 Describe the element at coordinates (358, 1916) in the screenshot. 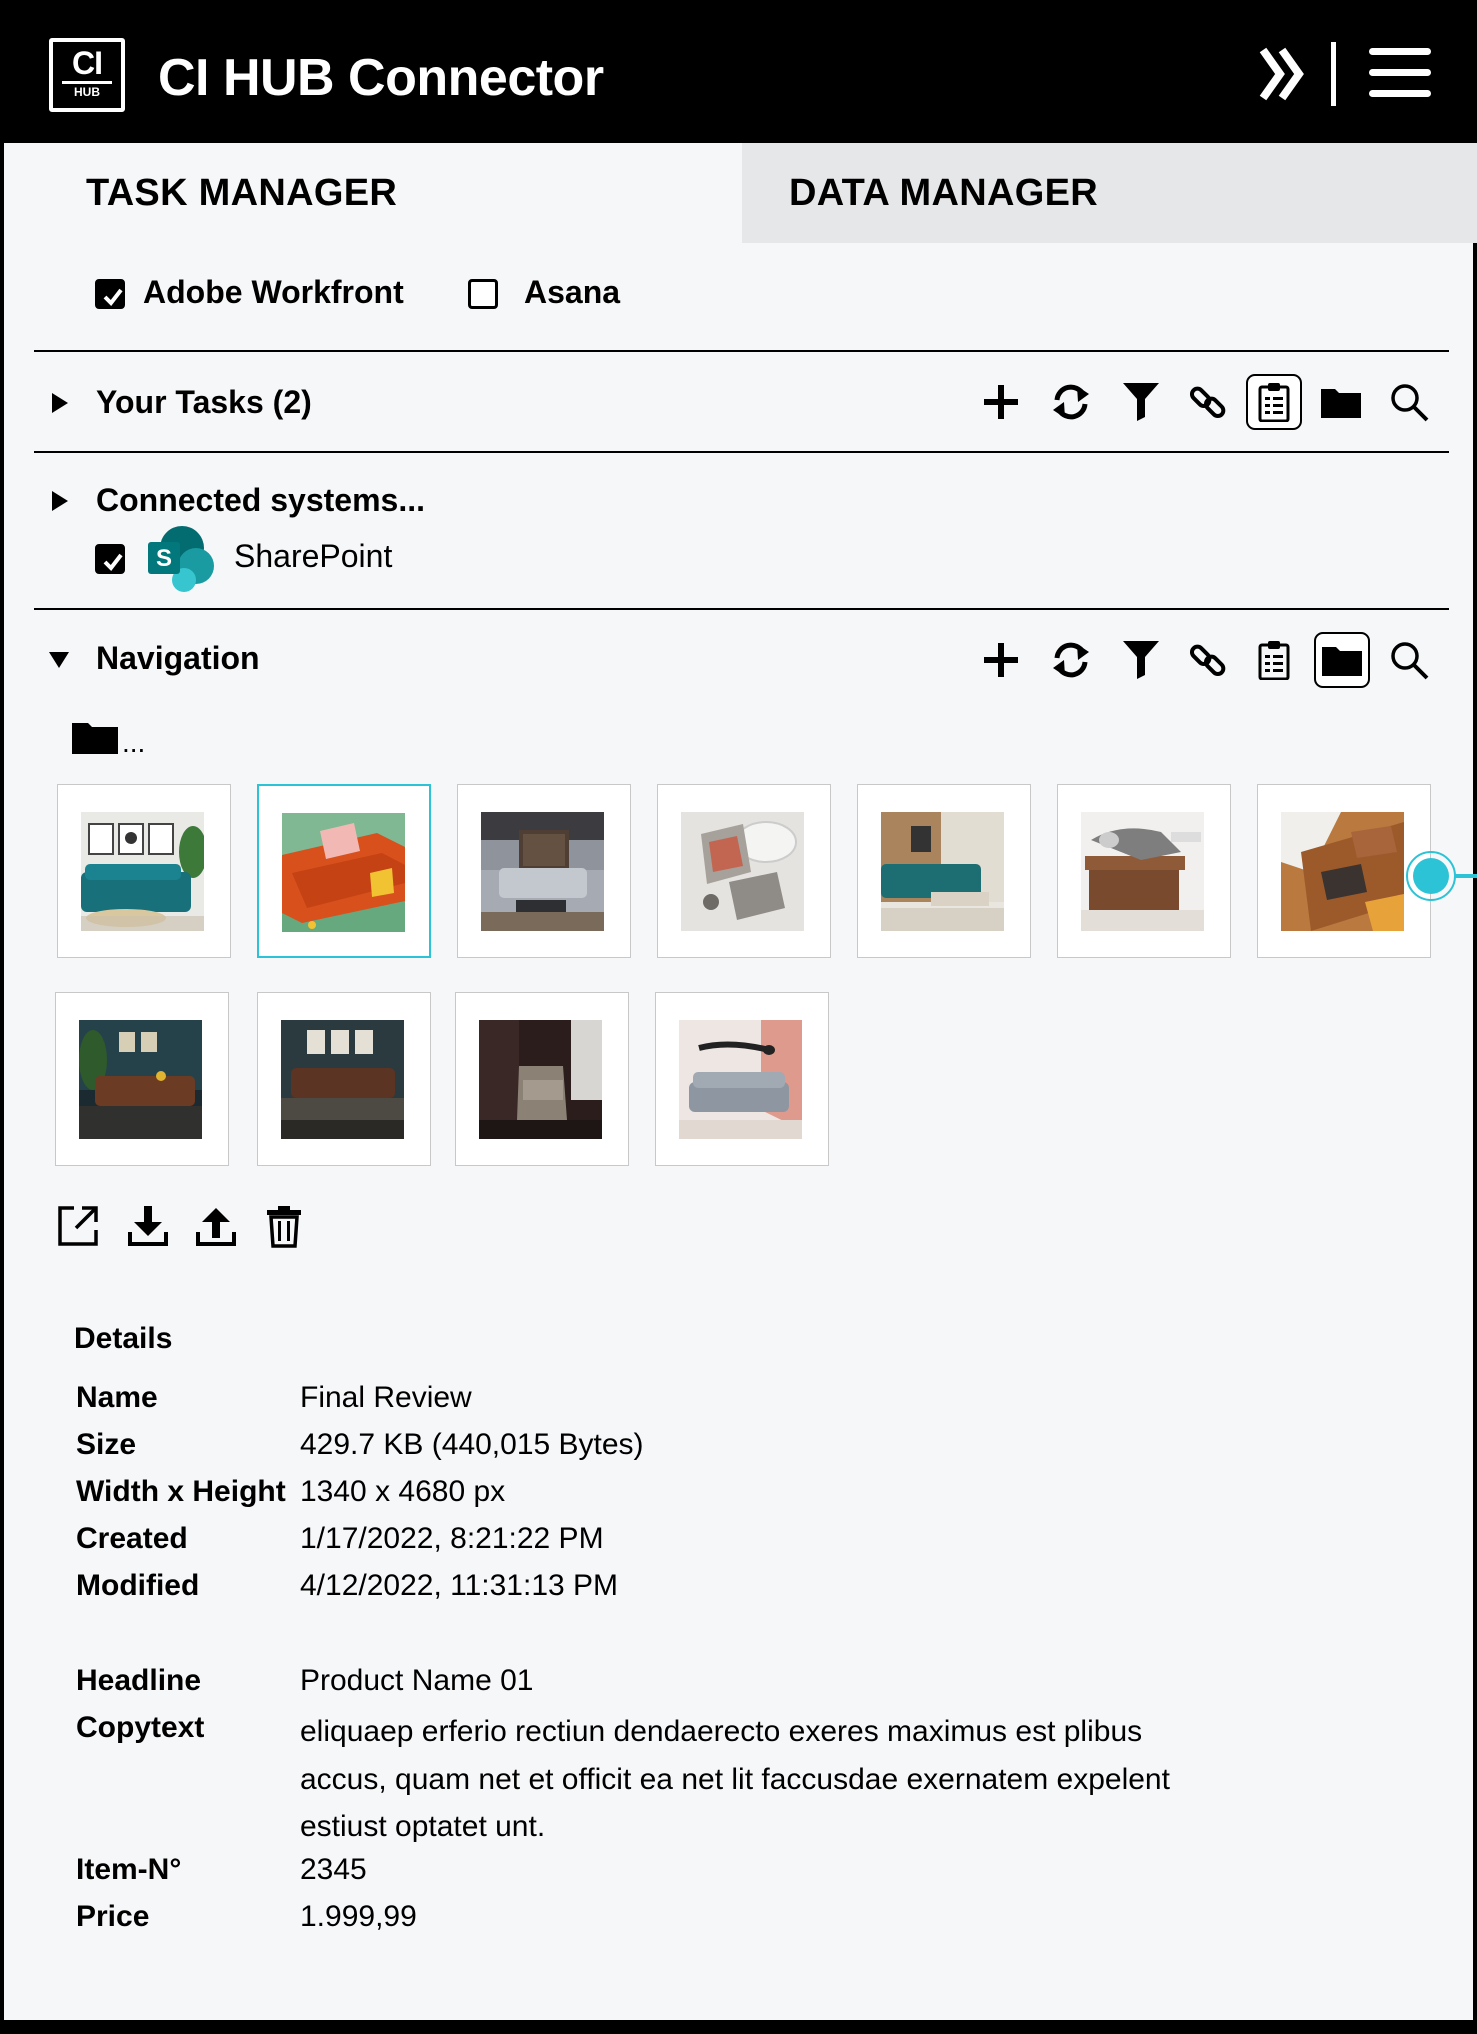

I see `meta-value: 1.999,99` at that location.